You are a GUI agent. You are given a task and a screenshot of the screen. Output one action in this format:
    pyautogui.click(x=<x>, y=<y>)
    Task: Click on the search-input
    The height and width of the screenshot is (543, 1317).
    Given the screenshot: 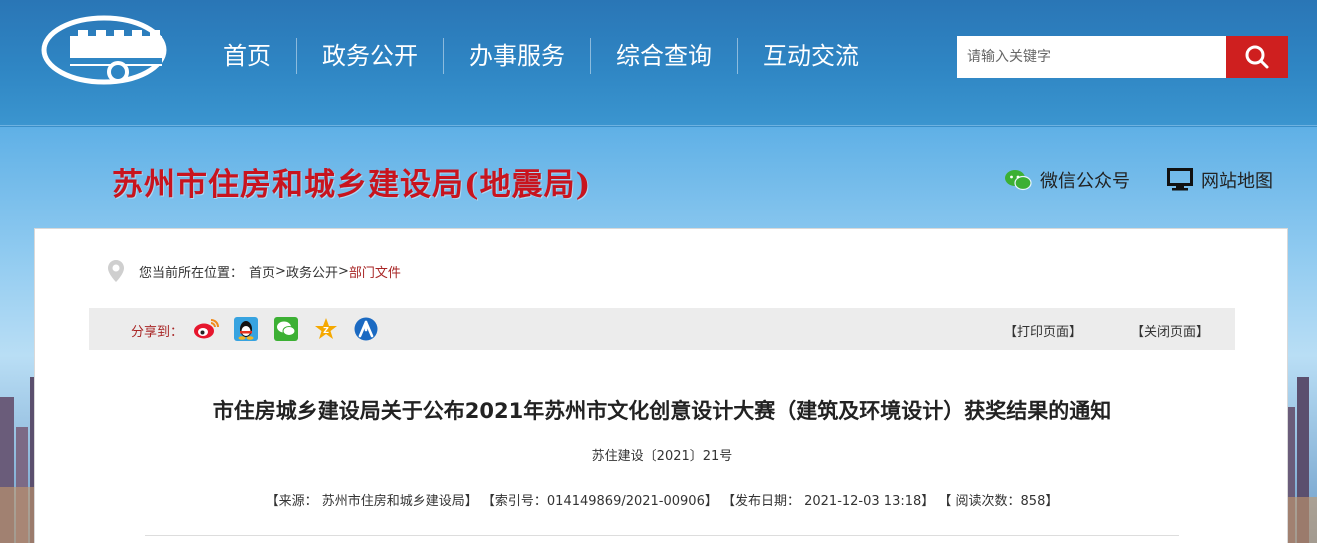 What is the action you would take?
    pyautogui.click(x=1091, y=57)
    